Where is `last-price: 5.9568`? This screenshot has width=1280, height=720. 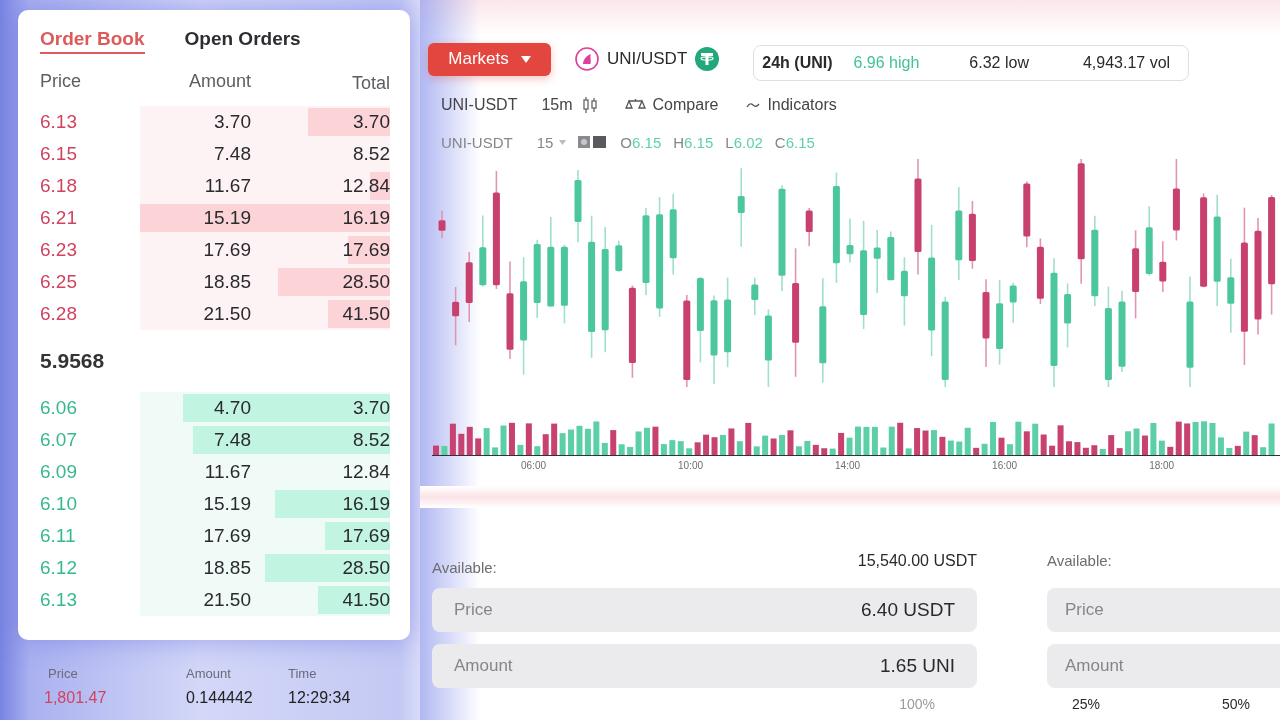 last-price: 5.9568 is located at coordinates (72, 361).